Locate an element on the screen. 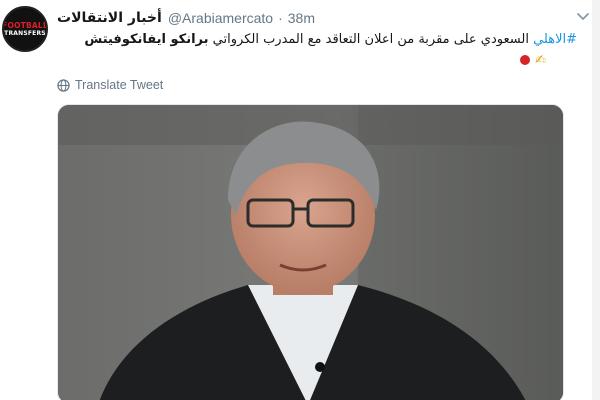 This screenshot has width=600, height=400. tweet-bold-name: برانكو ايفانكوفيتش is located at coordinates (146, 39).